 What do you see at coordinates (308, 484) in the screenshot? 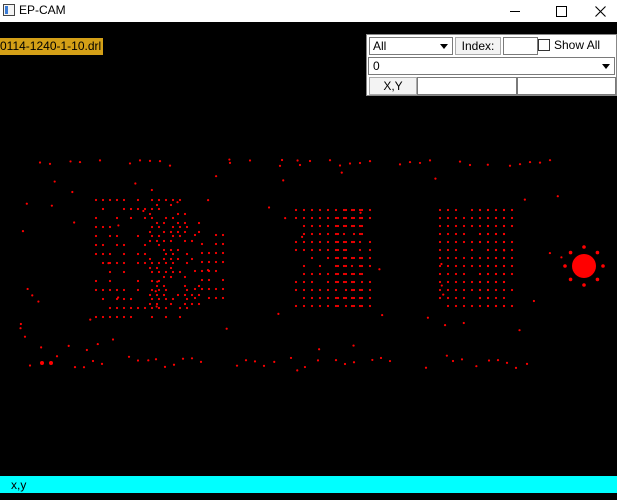
I see `status-bar: x,y` at bounding box center [308, 484].